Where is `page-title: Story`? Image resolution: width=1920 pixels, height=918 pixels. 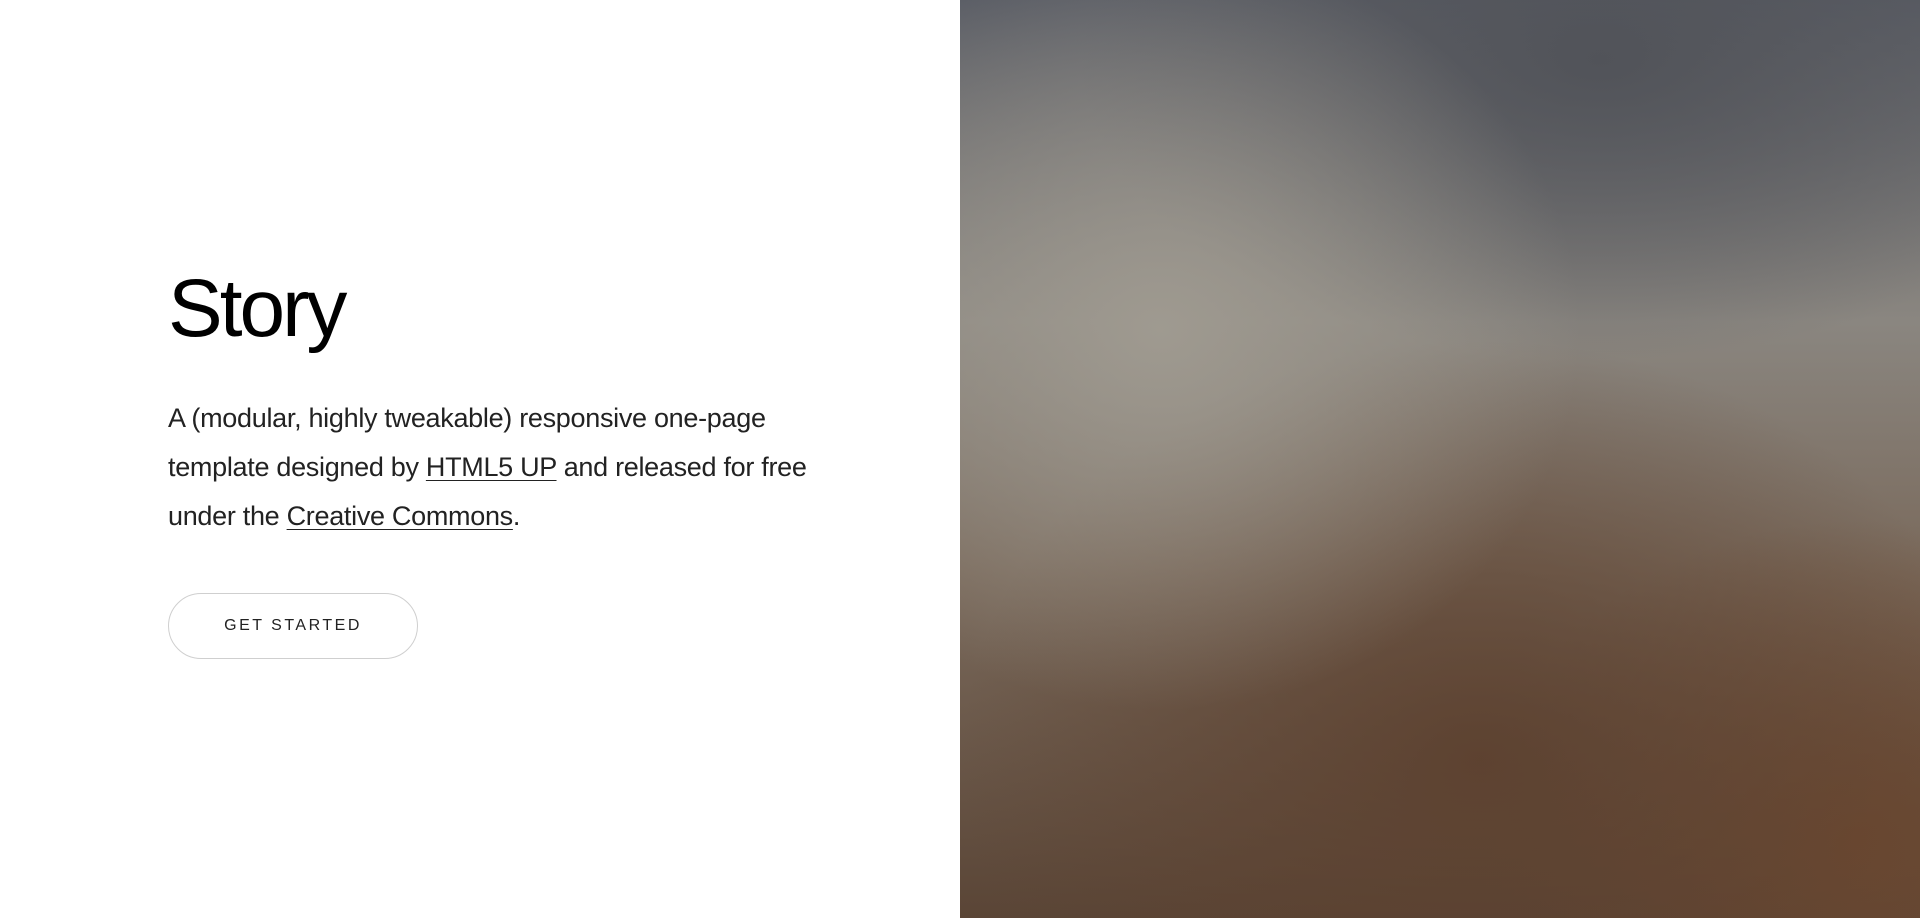
page-title: Story is located at coordinates (257, 308).